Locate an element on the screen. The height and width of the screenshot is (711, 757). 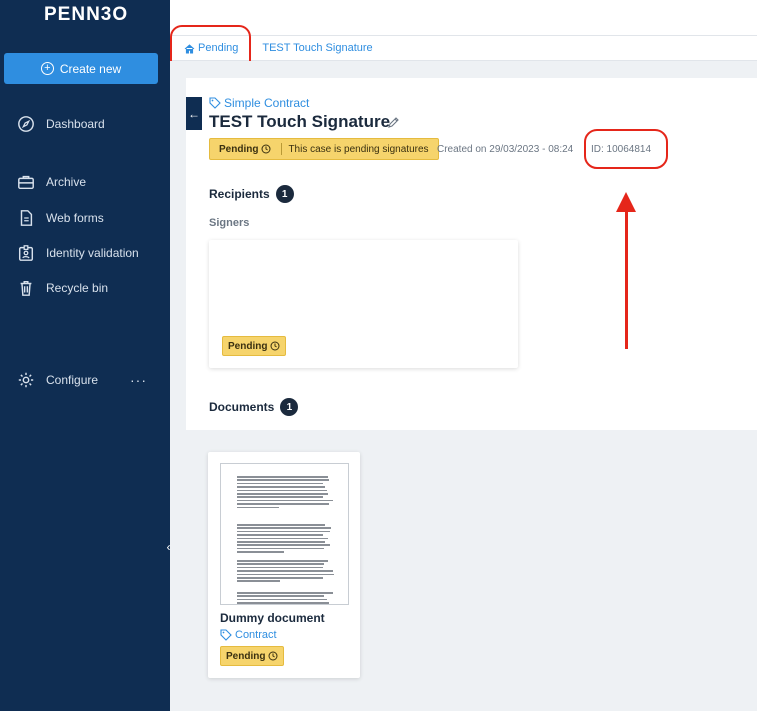
back-button: ← is located at coordinates (194, 113).